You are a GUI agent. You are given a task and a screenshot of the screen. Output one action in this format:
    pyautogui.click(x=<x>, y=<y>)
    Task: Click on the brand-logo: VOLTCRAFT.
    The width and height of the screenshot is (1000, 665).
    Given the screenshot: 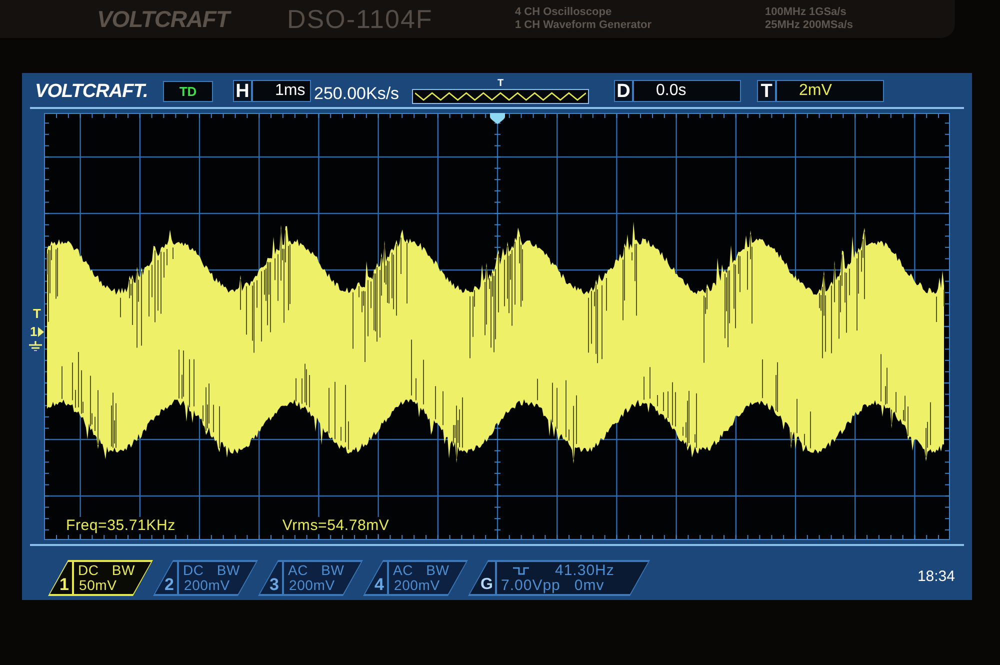 What is the action you would take?
    pyautogui.click(x=92, y=91)
    